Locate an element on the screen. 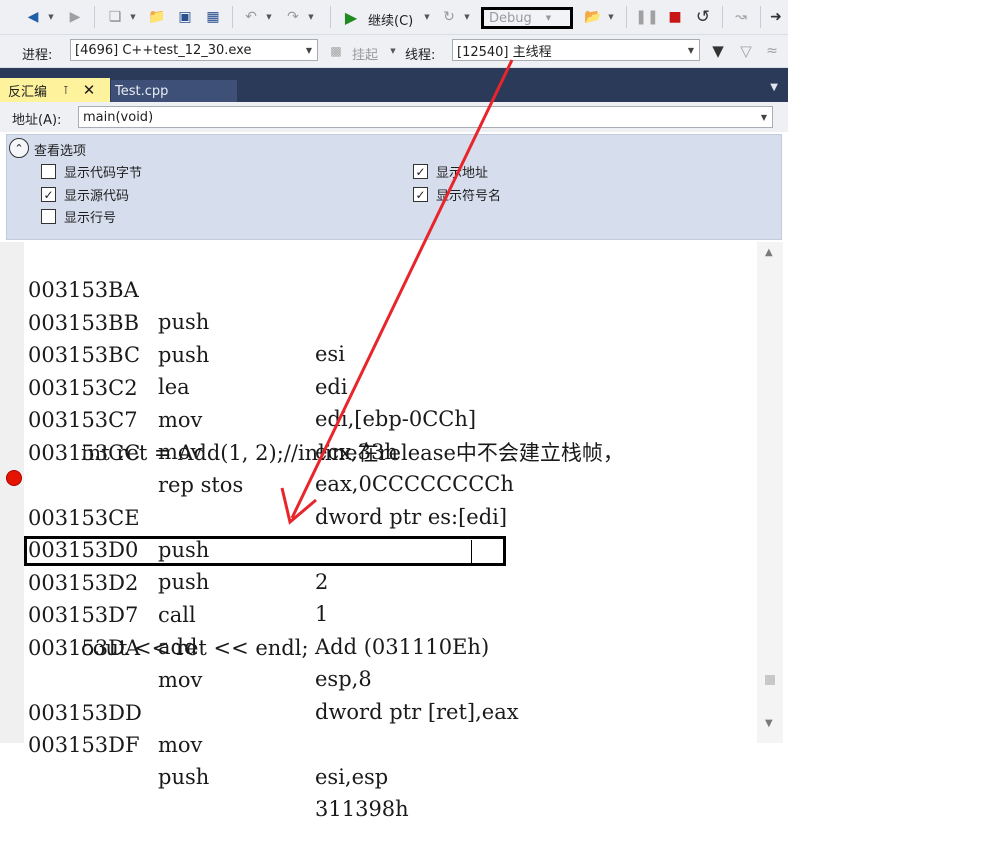  asm-line: 003153DA mov dword ptr [ret],eax is located at coordinates (273, 662).